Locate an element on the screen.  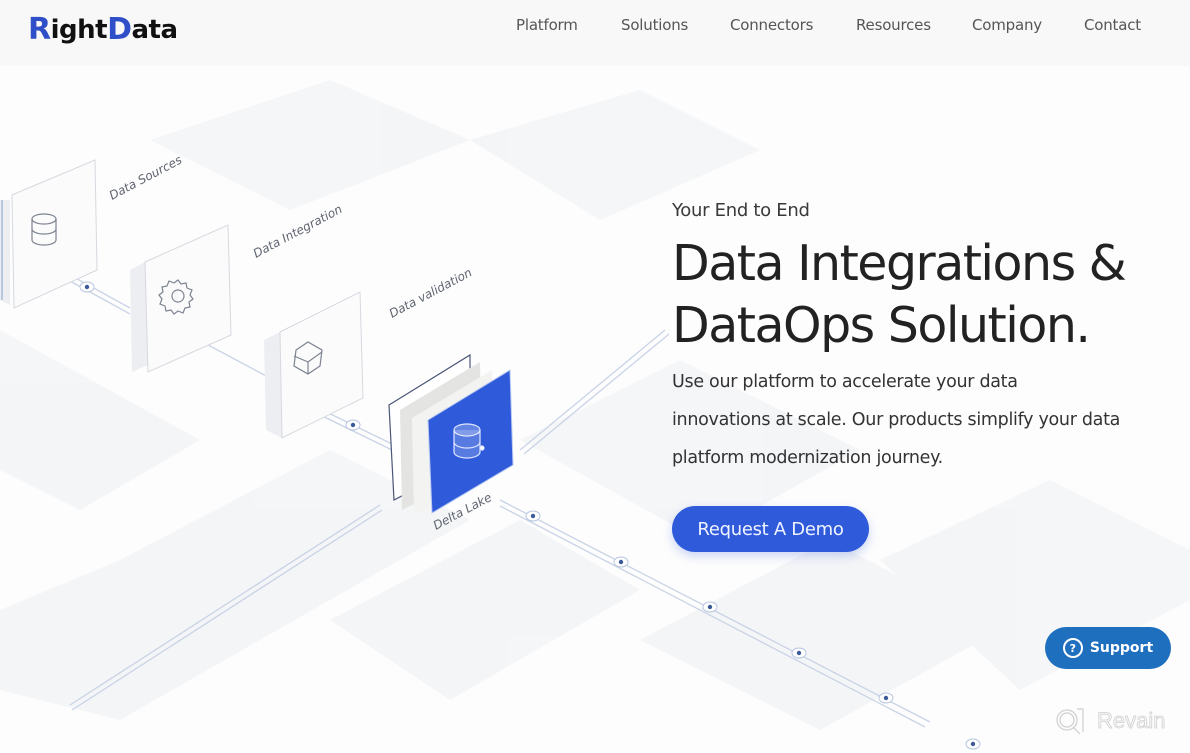
headline-line-1: Data Integrations & is located at coordinates (899, 263).